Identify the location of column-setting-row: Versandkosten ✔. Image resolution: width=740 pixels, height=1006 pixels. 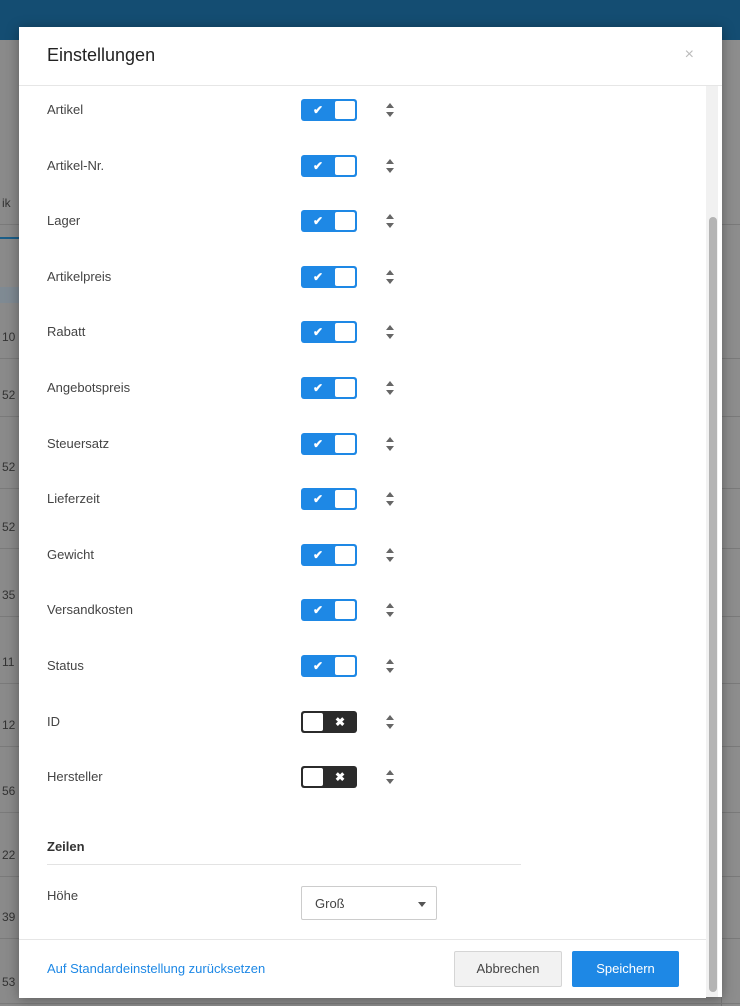
(359, 620).